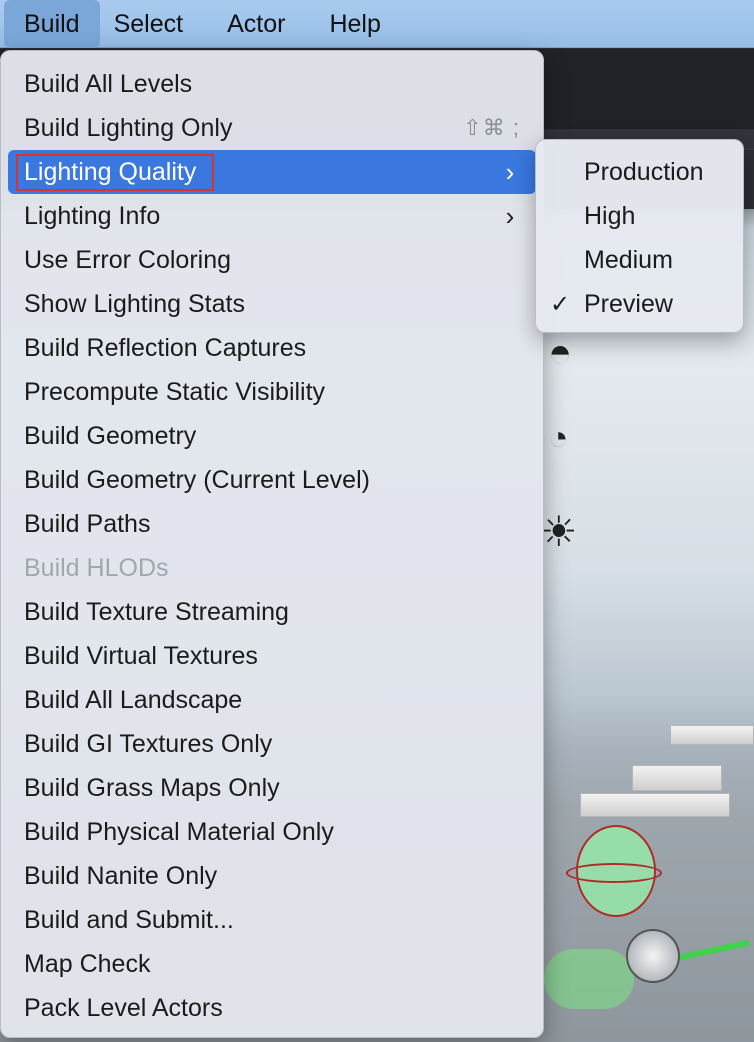 The width and height of the screenshot is (754, 1042). What do you see at coordinates (614, 873) in the screenshot?
I see `capsule-ring` at bounding box center [614, 873].